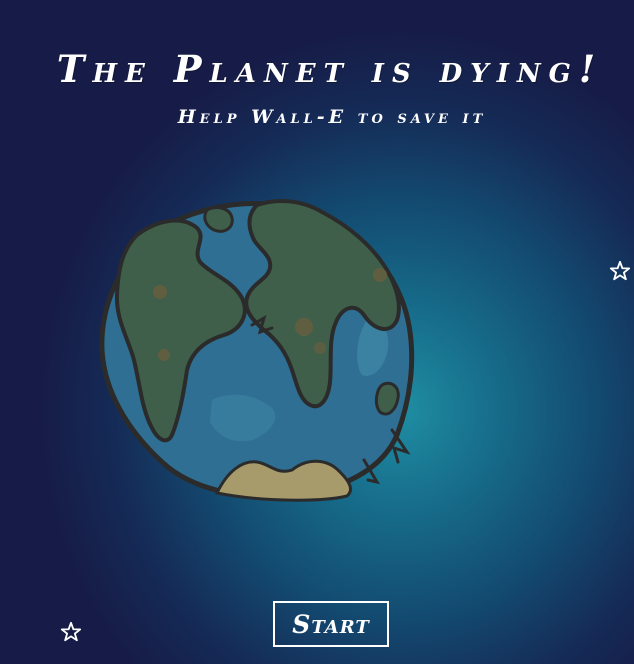  Describe the element at coordinates (331, 624) in the screenshot. I see `start-button: Start` at that location.